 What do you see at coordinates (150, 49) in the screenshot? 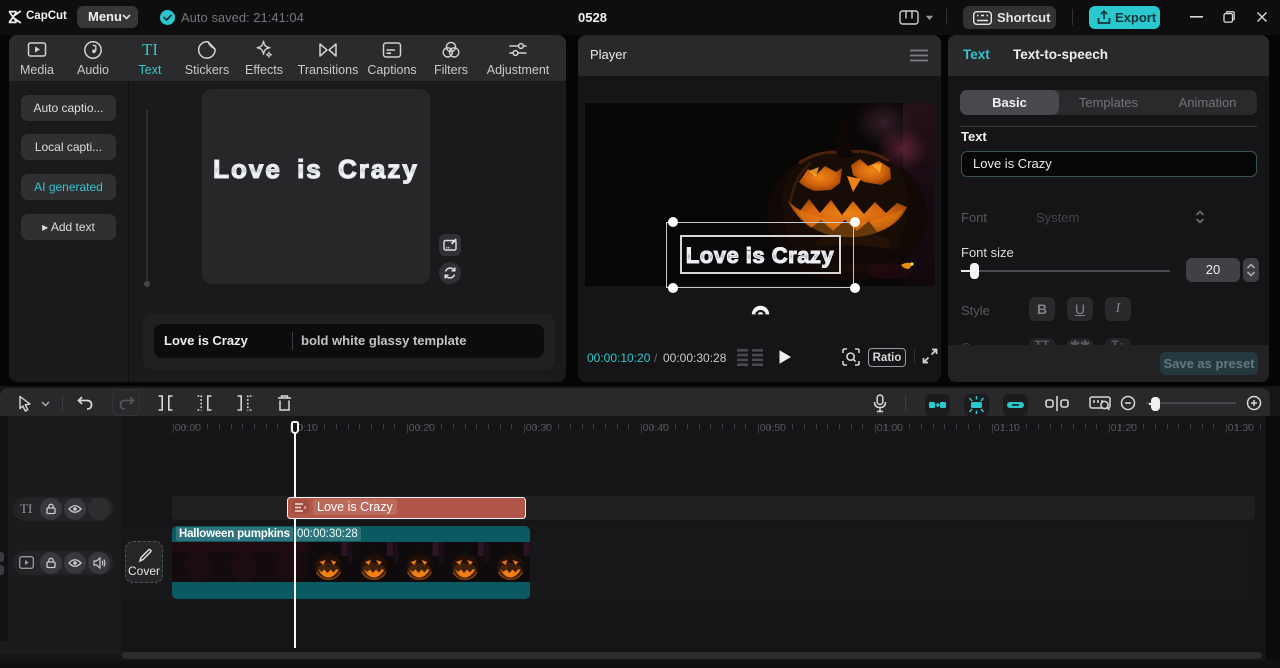
I see `svg-text: TI` at bounding box center [150, 49].